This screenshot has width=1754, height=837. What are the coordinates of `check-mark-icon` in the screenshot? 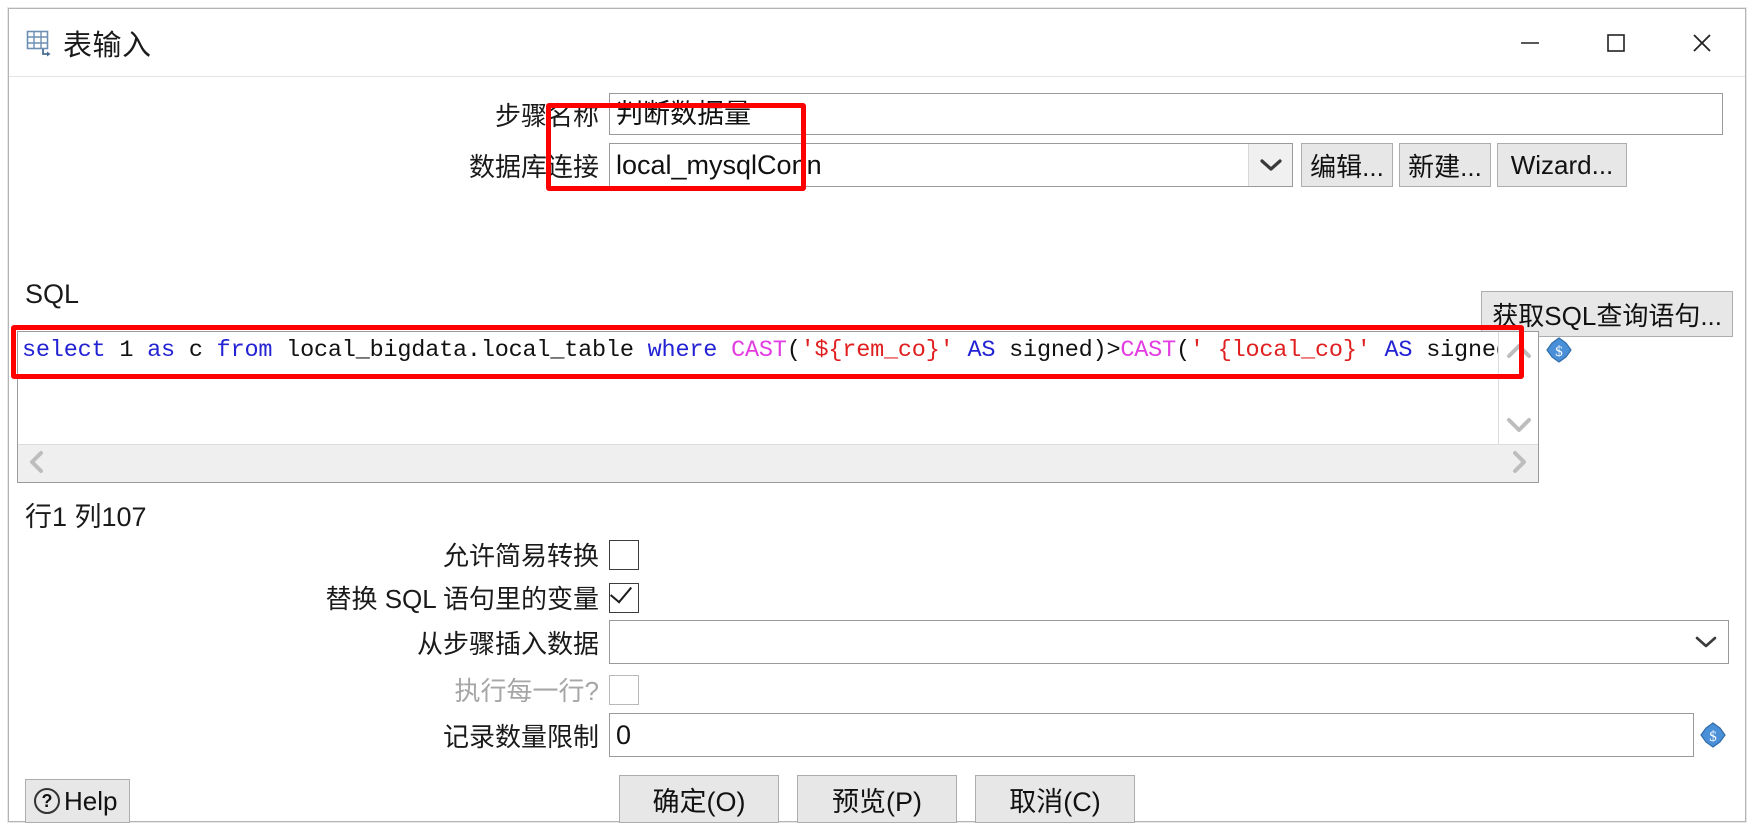 It's located at (621, 591).